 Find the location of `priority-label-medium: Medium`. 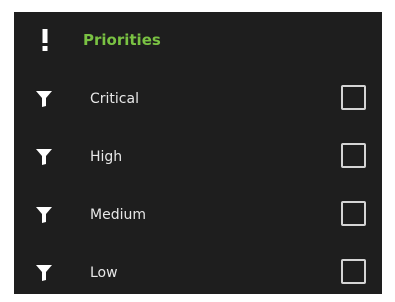

priority-label-medium: Medium is located at coordinates (118, 215).